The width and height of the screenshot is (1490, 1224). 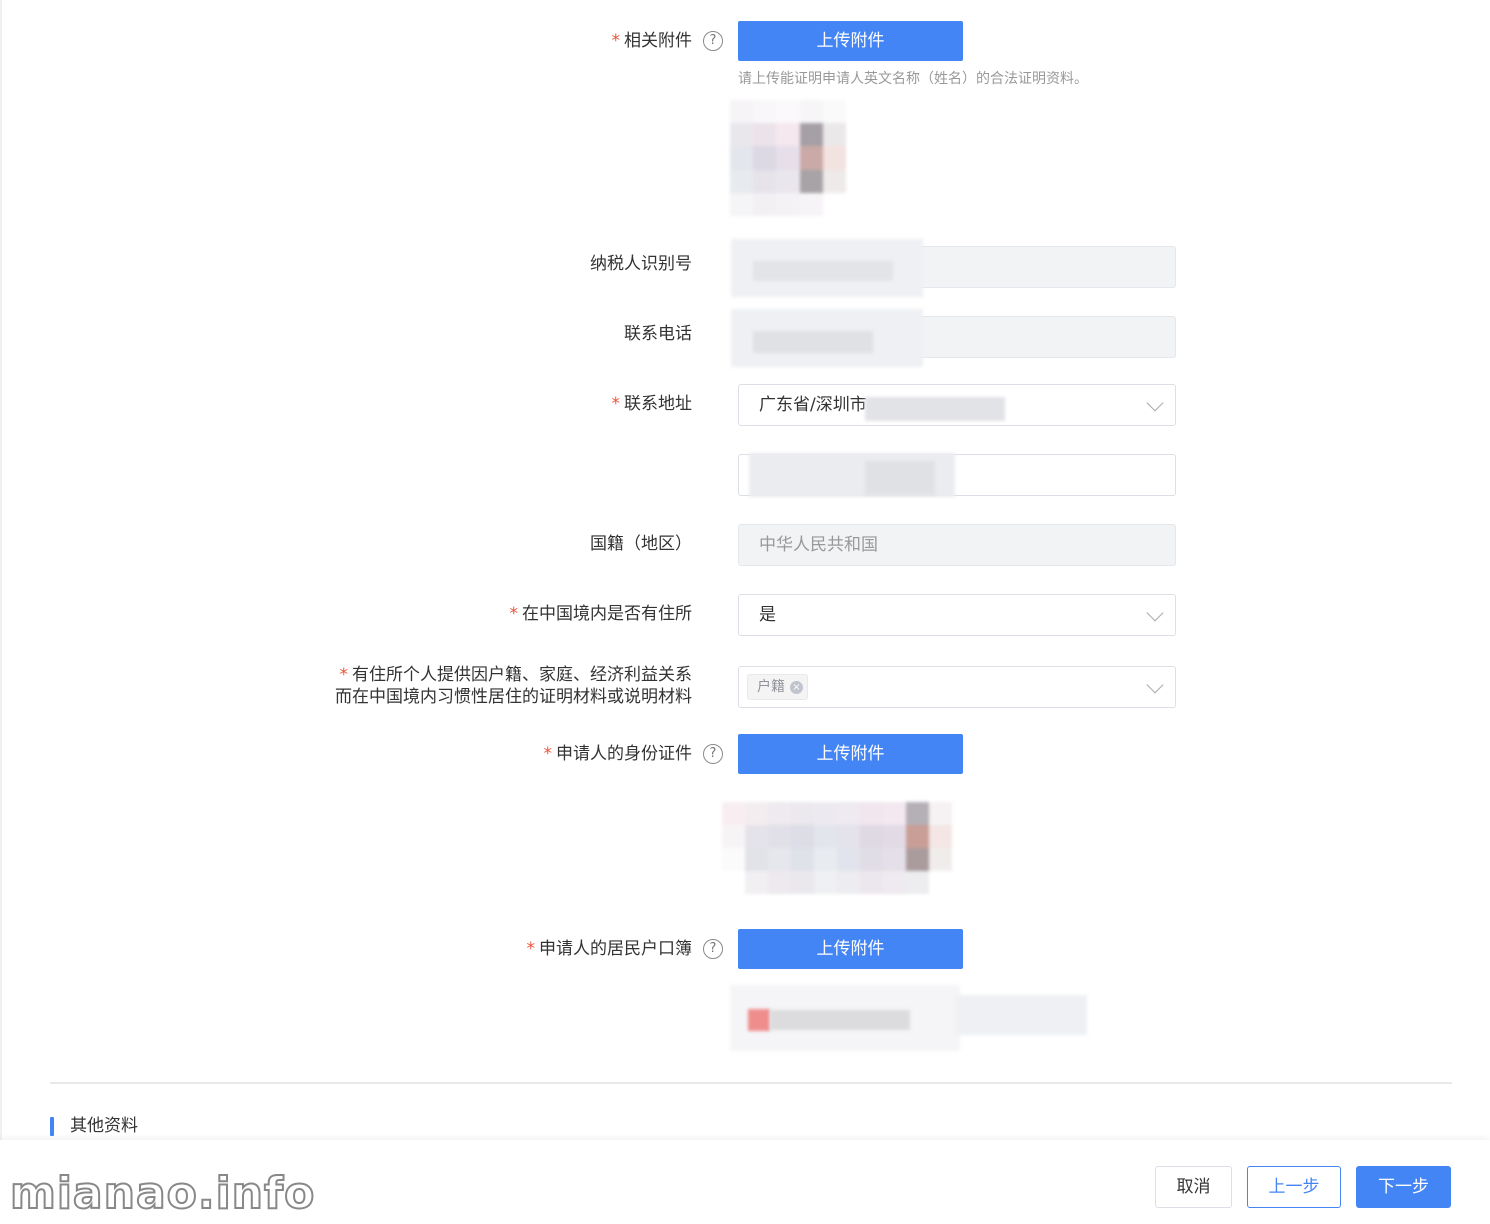 I want to click on selected-tag: 户籍 ×, so click(x=777, y=687).